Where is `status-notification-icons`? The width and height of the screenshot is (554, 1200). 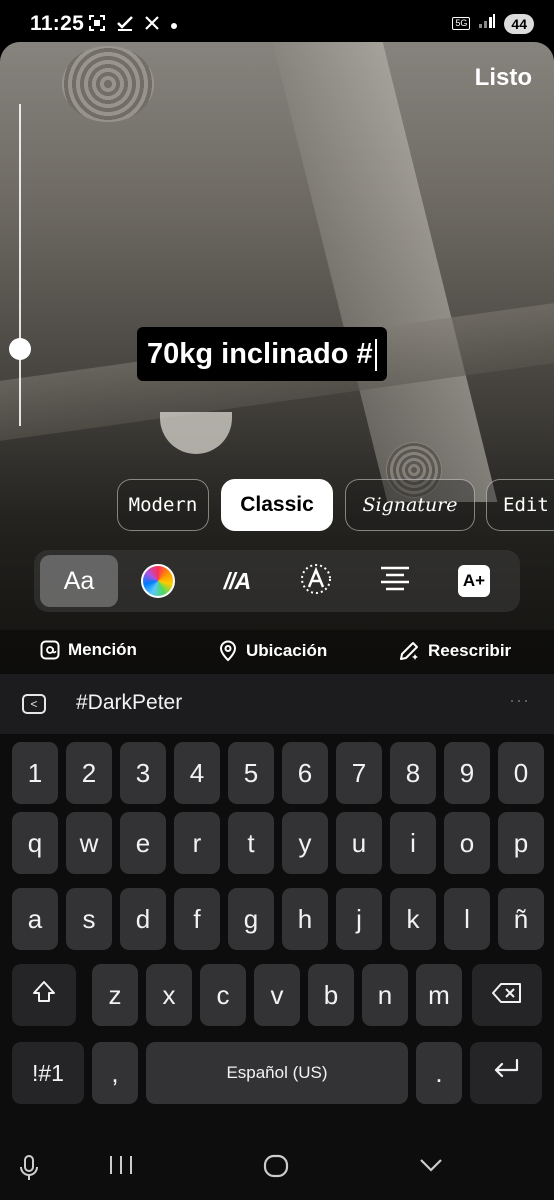 status-notification-icons is located at coordinates (133, 25).